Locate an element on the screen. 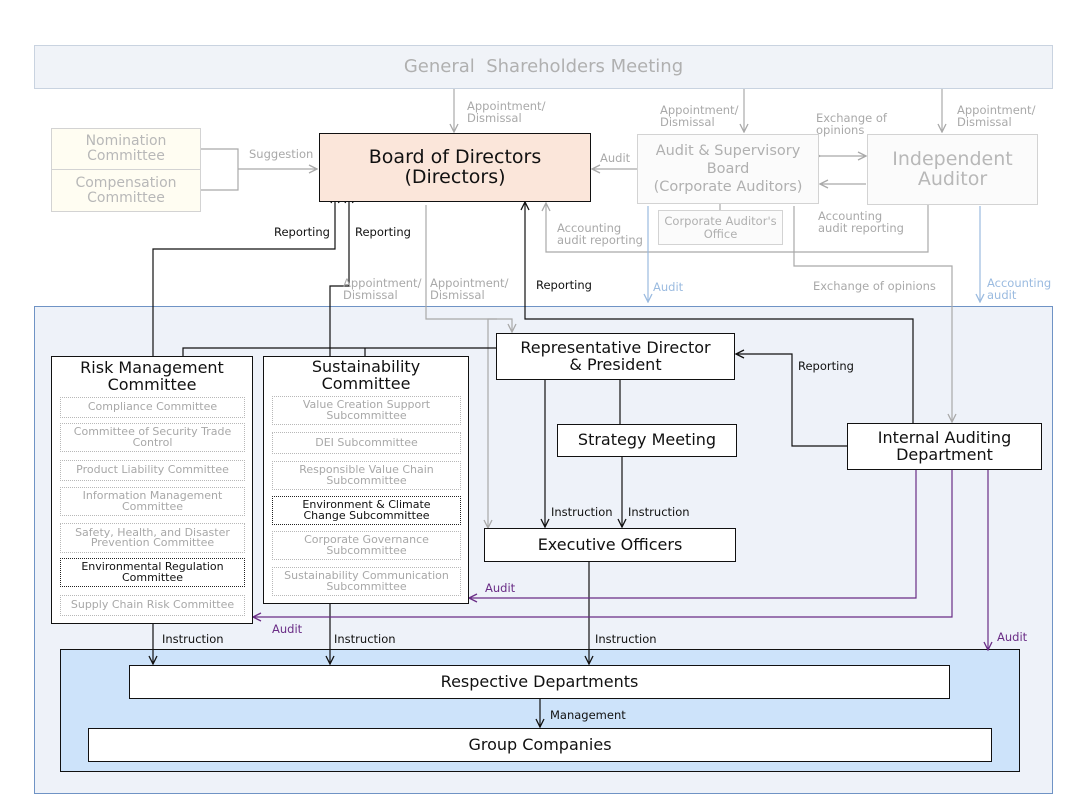 This screenshot has height=810, width=1080. environmental-regulation-committee: Environmental Regulation Committee is located at coordinates (152, 572).